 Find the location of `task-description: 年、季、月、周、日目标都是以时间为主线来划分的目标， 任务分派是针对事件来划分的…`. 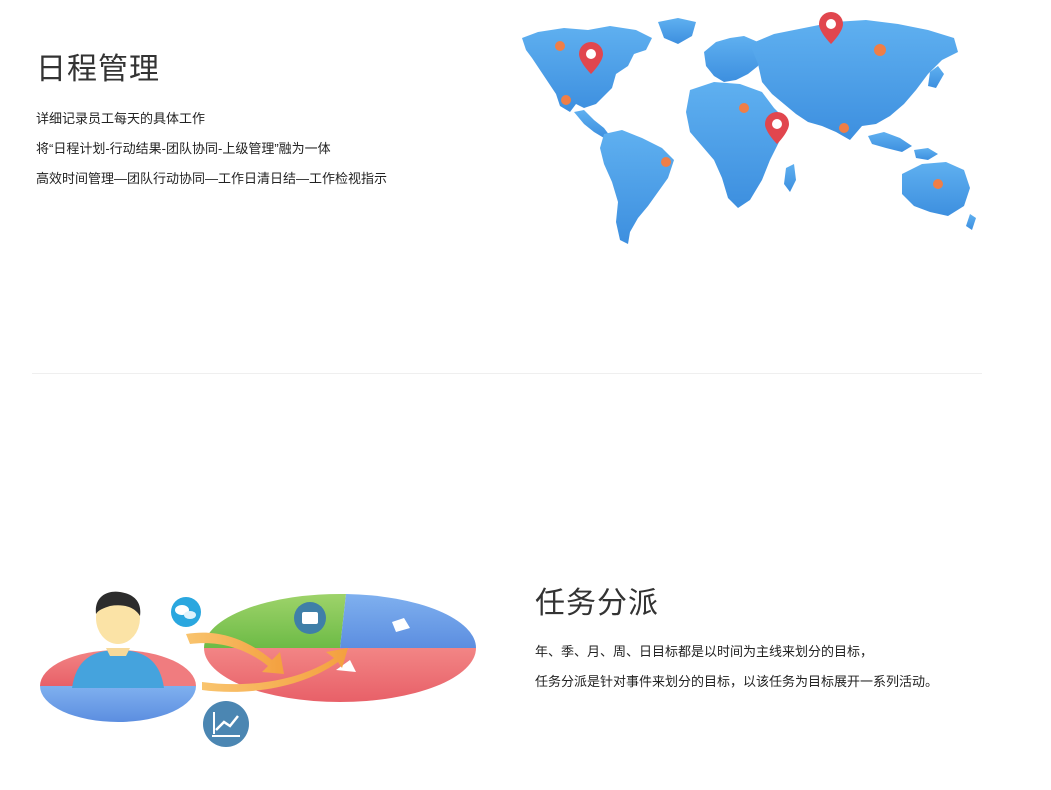

task-description: 年、季、月、周、日目标都是以时间为主线来划分的目标， 任务分派是针对事件来划分的… is located at coordinates (736, 667).